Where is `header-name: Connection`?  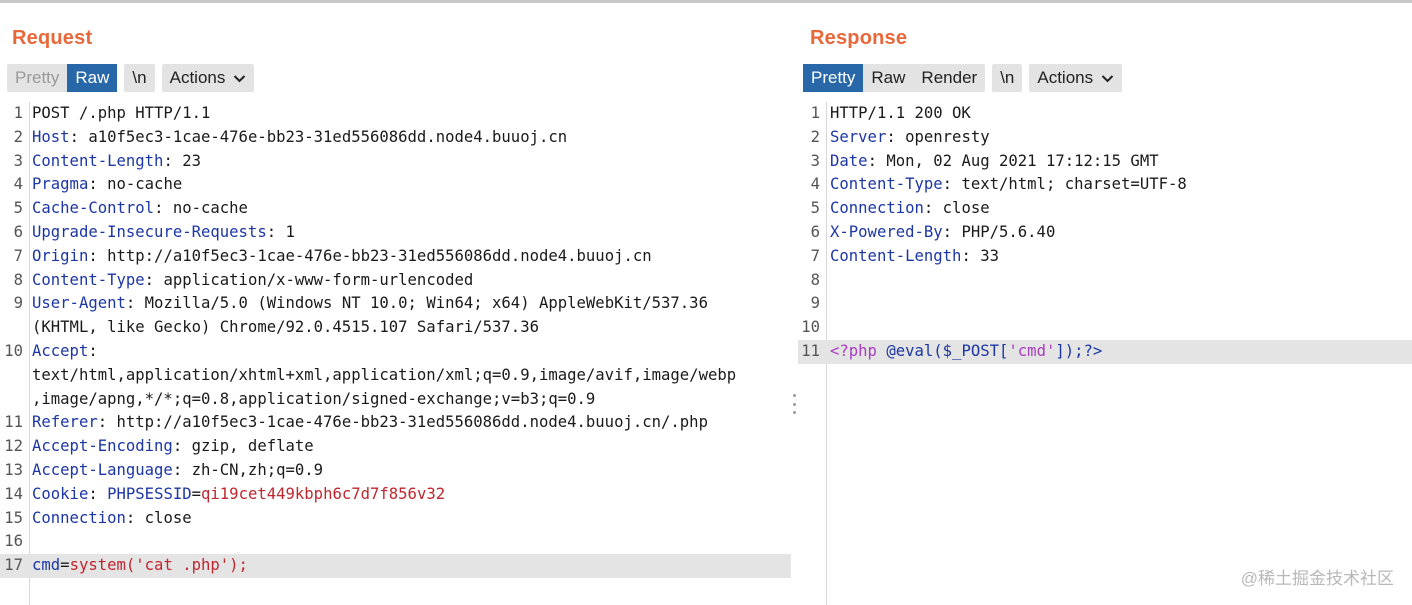 header-name: Connection is located at coordinates (877, 208).